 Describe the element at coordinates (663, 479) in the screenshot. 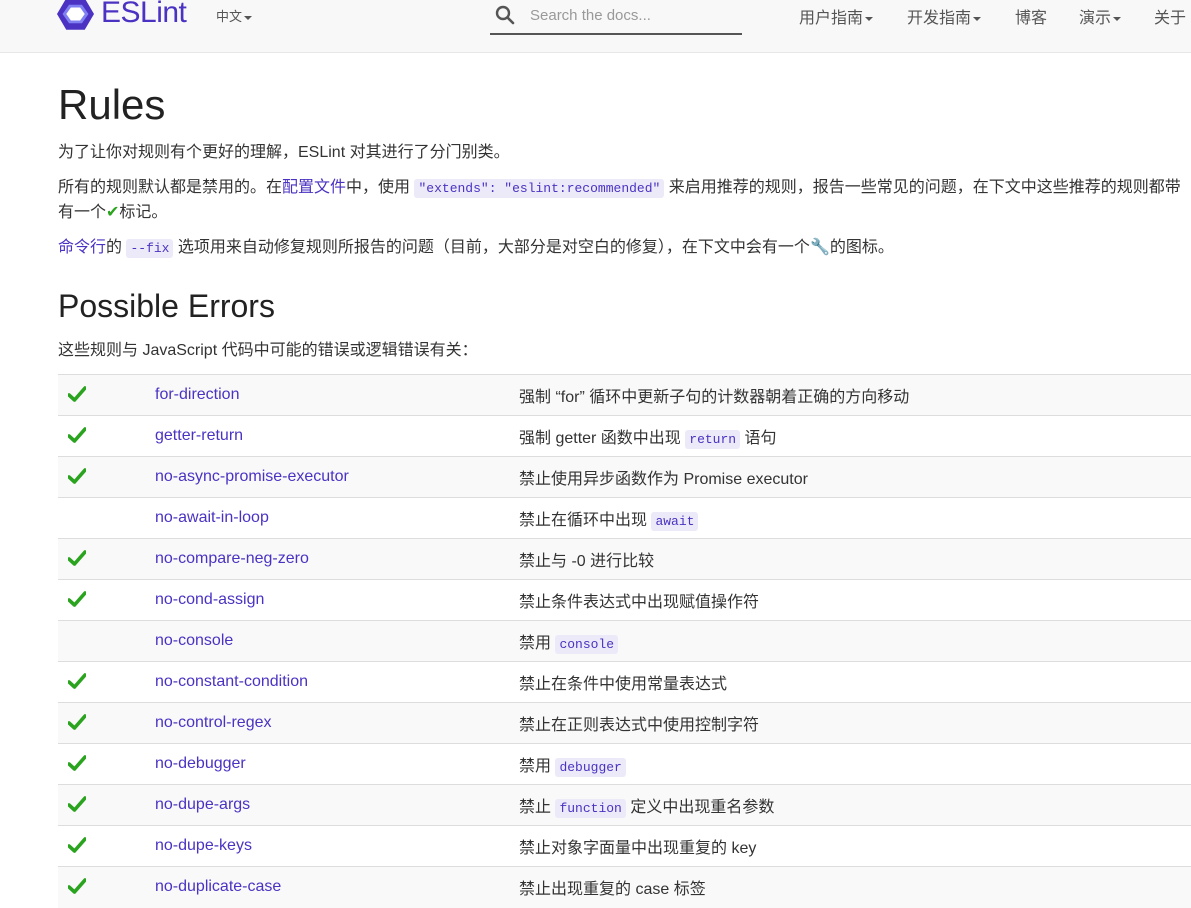

I see `rule-description: 禁止使用异步函数作为 Promise executor` at that location.